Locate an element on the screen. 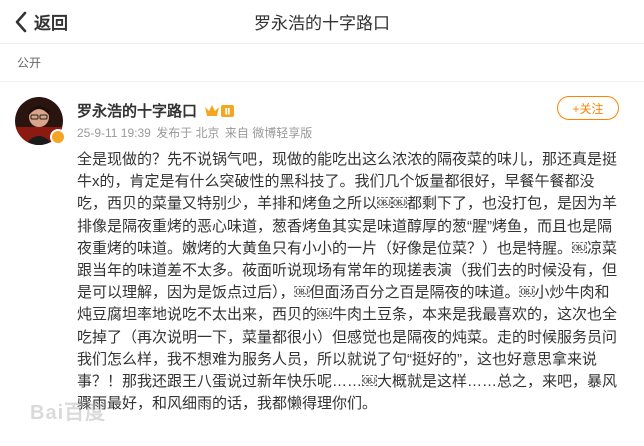  post-source: 来自 微博轻享版 is located at coordinates (268, 133).